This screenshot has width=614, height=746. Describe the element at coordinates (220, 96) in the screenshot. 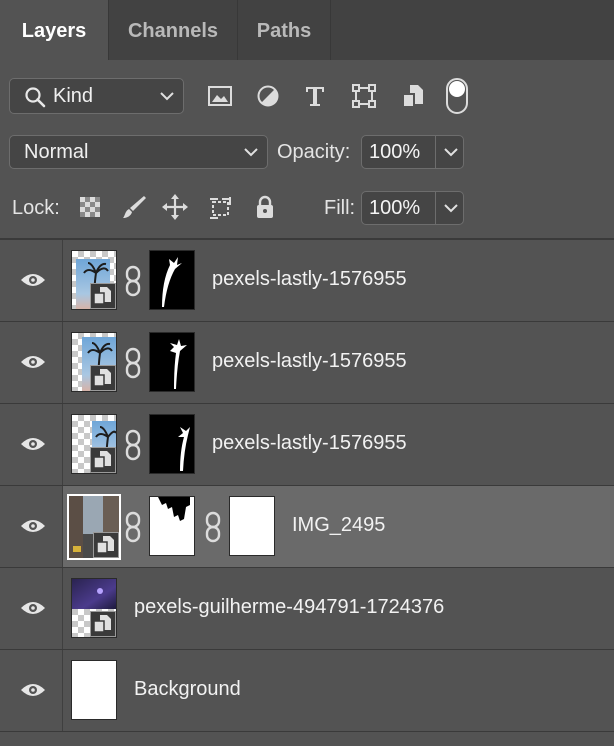

I see `image-filter-icon` at that location.